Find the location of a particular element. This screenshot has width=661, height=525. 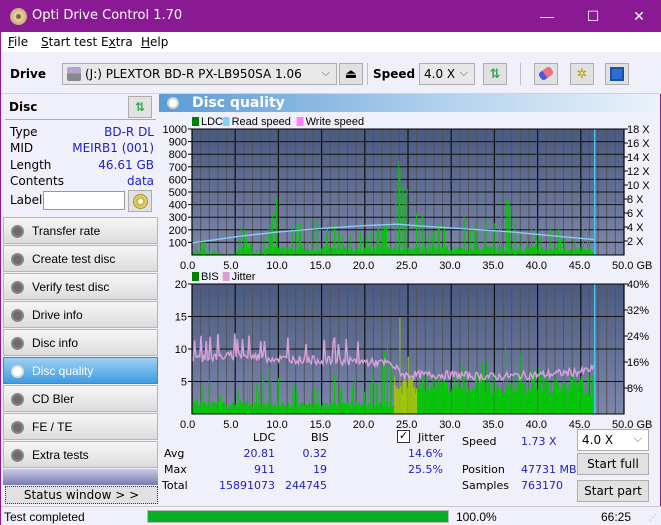

y2-tick-label: 4 X is located at coordinates (635, 228).